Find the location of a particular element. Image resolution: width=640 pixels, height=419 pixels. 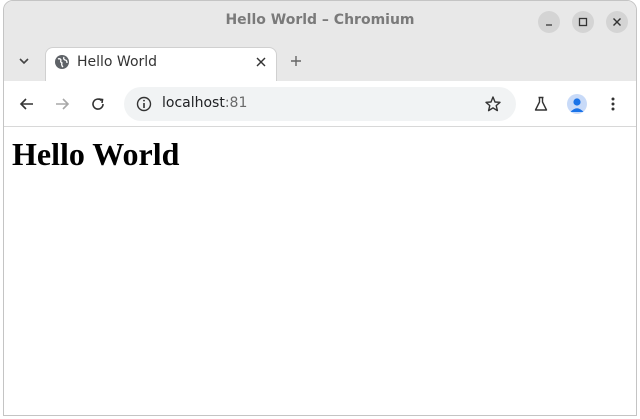

forward-button is located at coordinates (62, 104).